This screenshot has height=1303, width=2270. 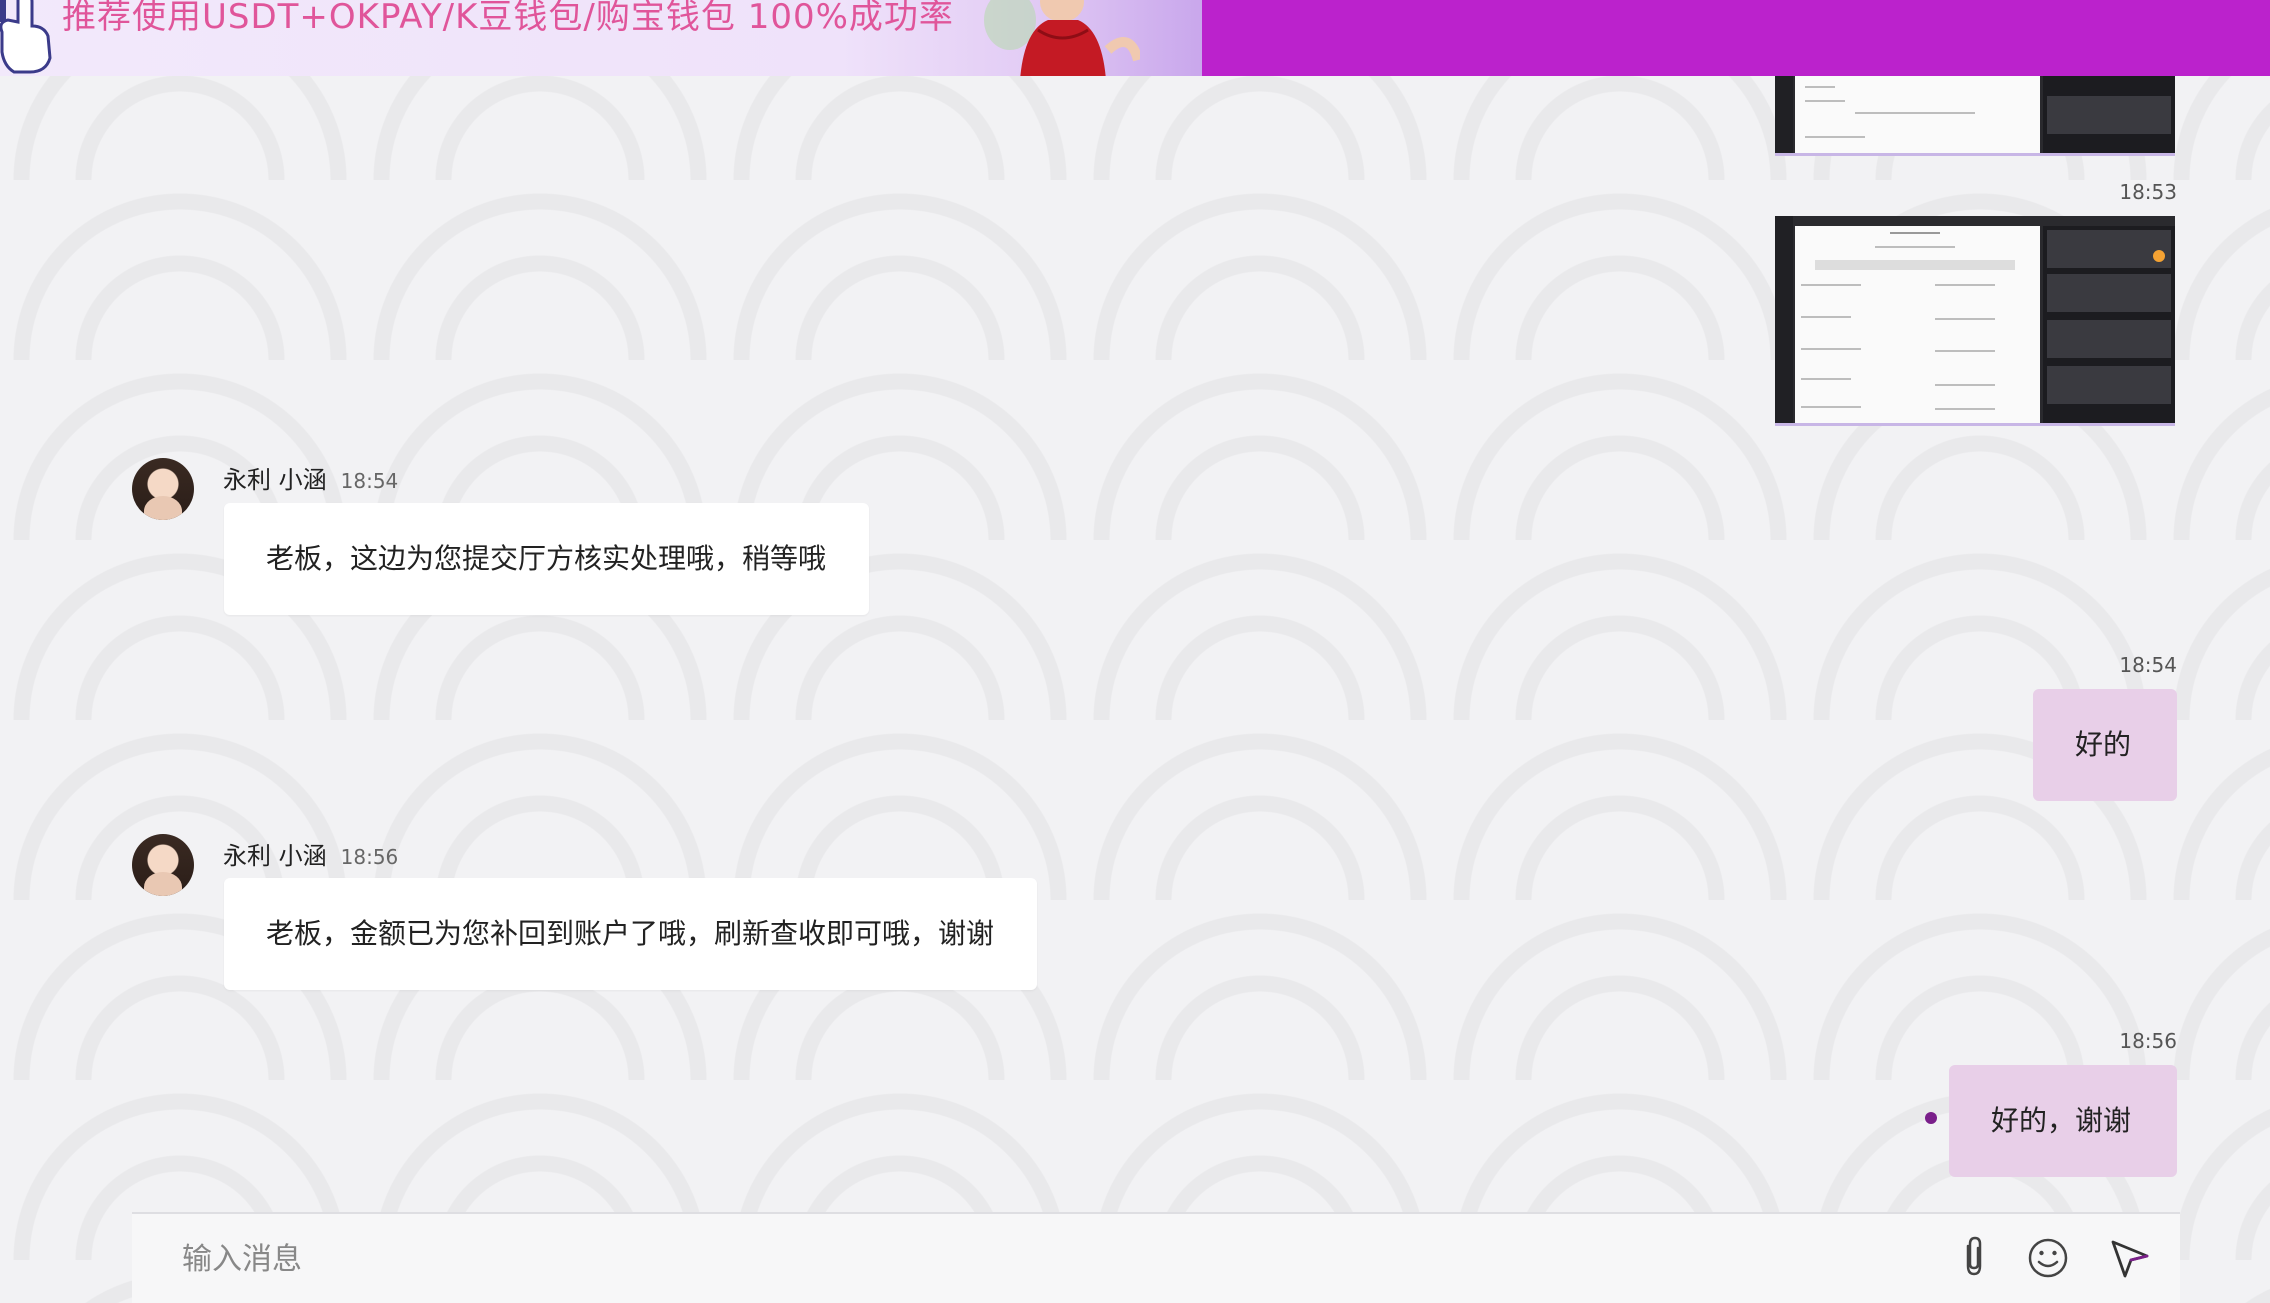 What do you see at coordinates (1062, 38) in the screenshot?
I see `banner-model-image` at bounding box center [1062, 38].